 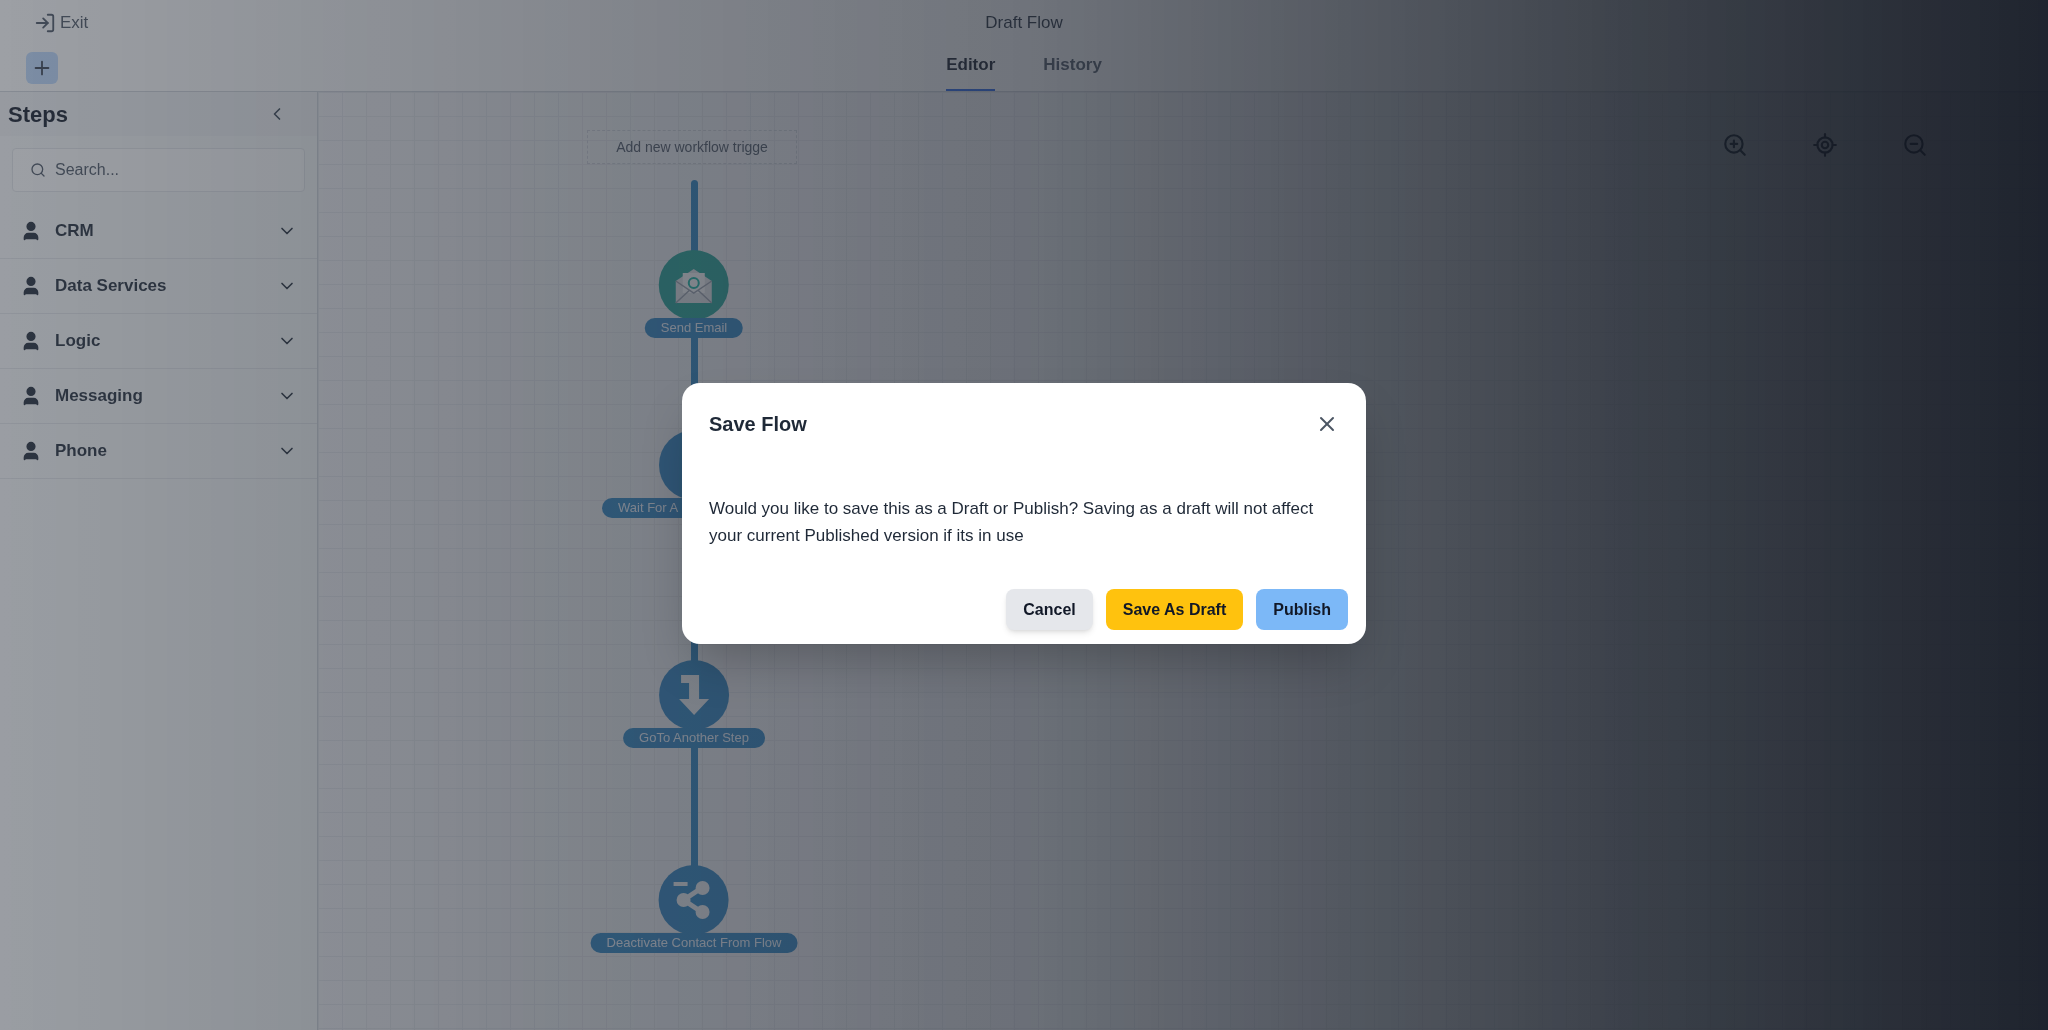 I want to click on category-row: Logic, so click(x=158, y=341).